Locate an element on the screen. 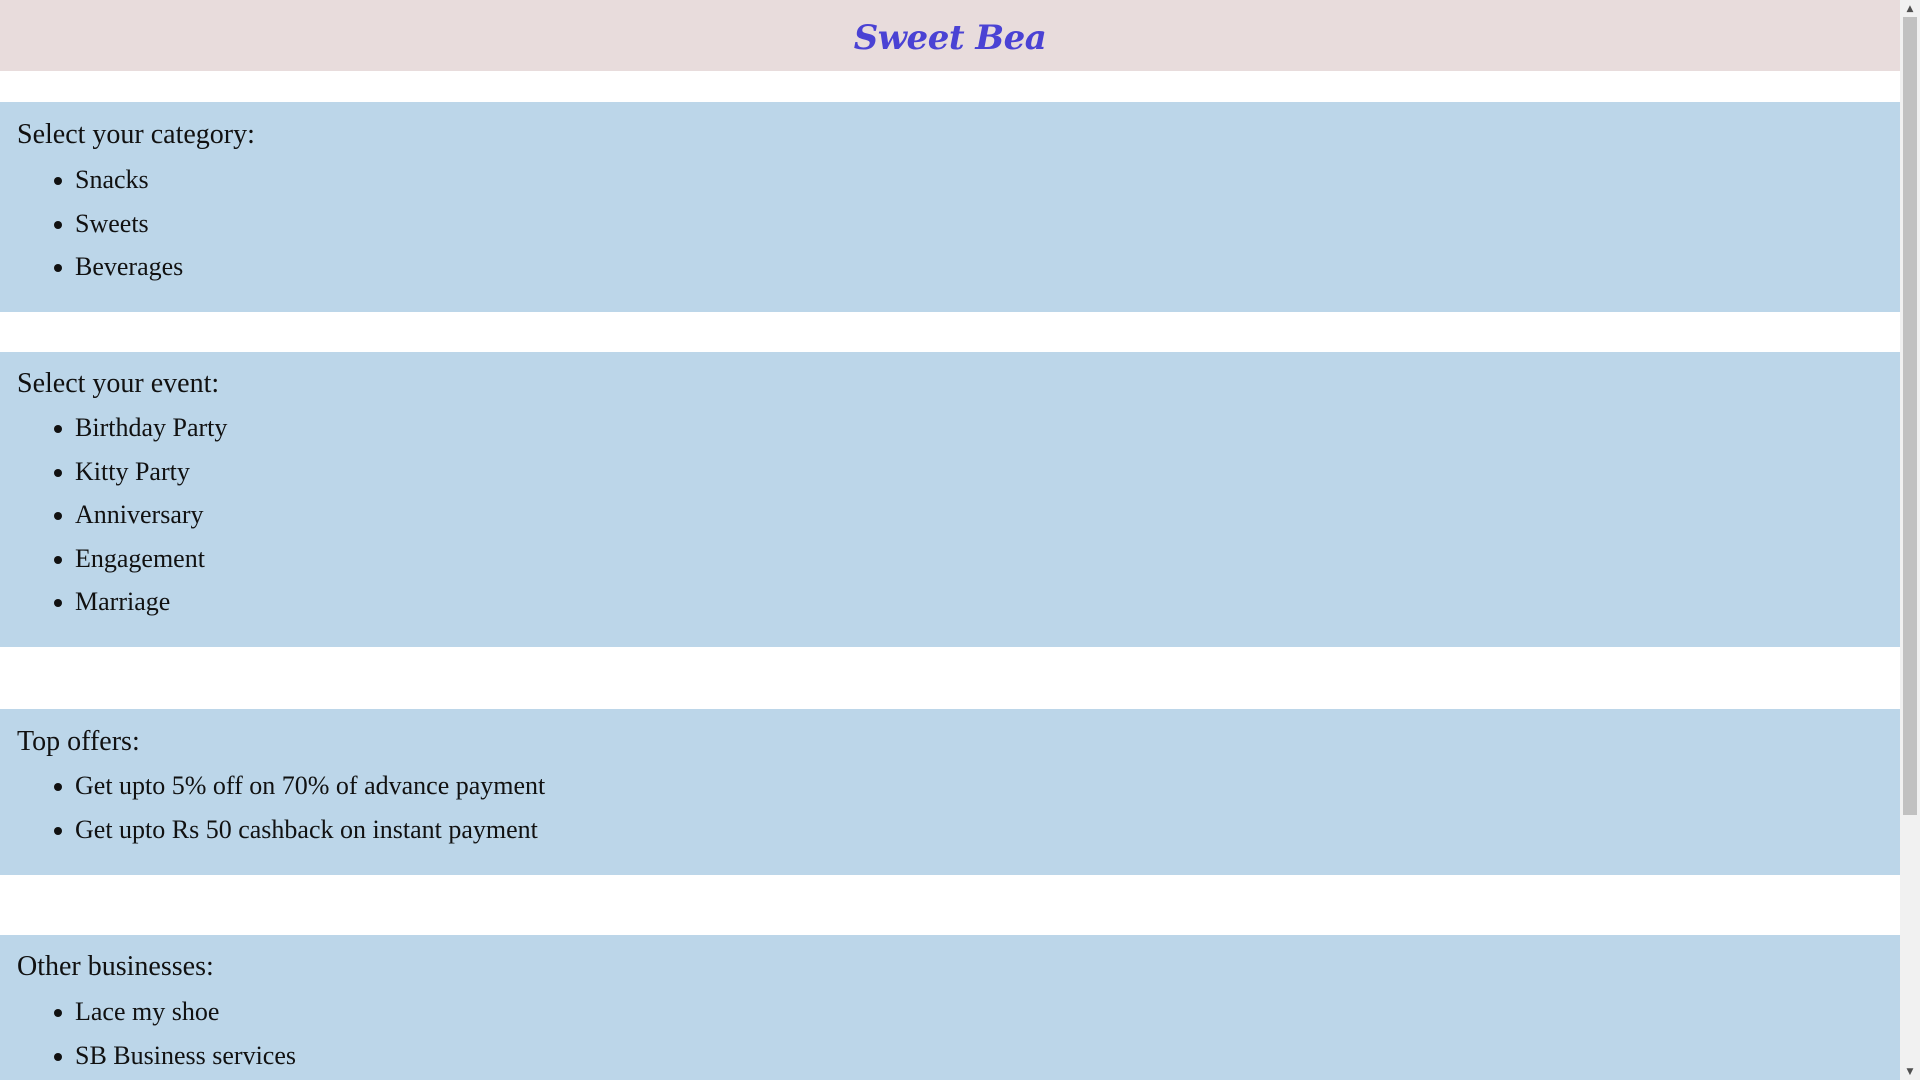 Image resolution: width=1920 pixels, height=1080 pixels. event-item-engagement: Engagement is located at coordinates (113, 565).